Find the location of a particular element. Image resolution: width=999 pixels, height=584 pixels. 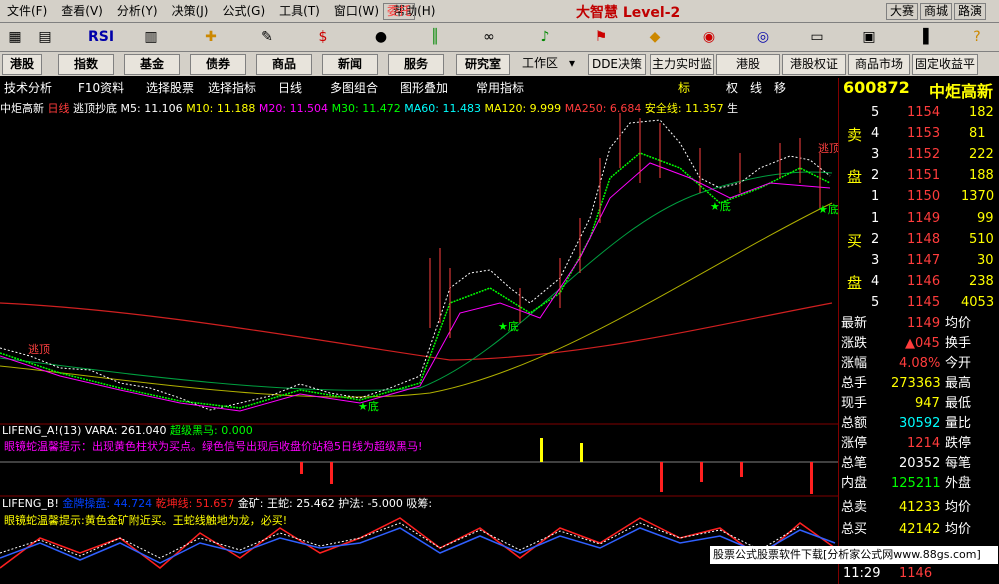

help-icon: ? is located at coordinates (977, 37).